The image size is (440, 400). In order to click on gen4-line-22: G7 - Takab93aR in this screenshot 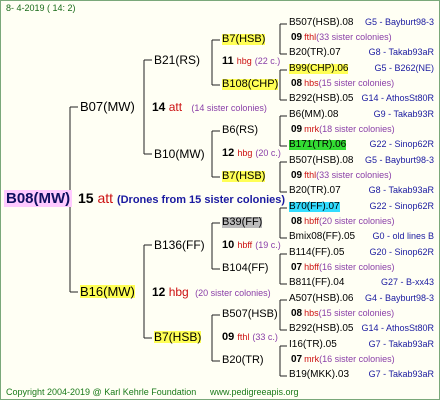, I will do `click(401, 344)`.